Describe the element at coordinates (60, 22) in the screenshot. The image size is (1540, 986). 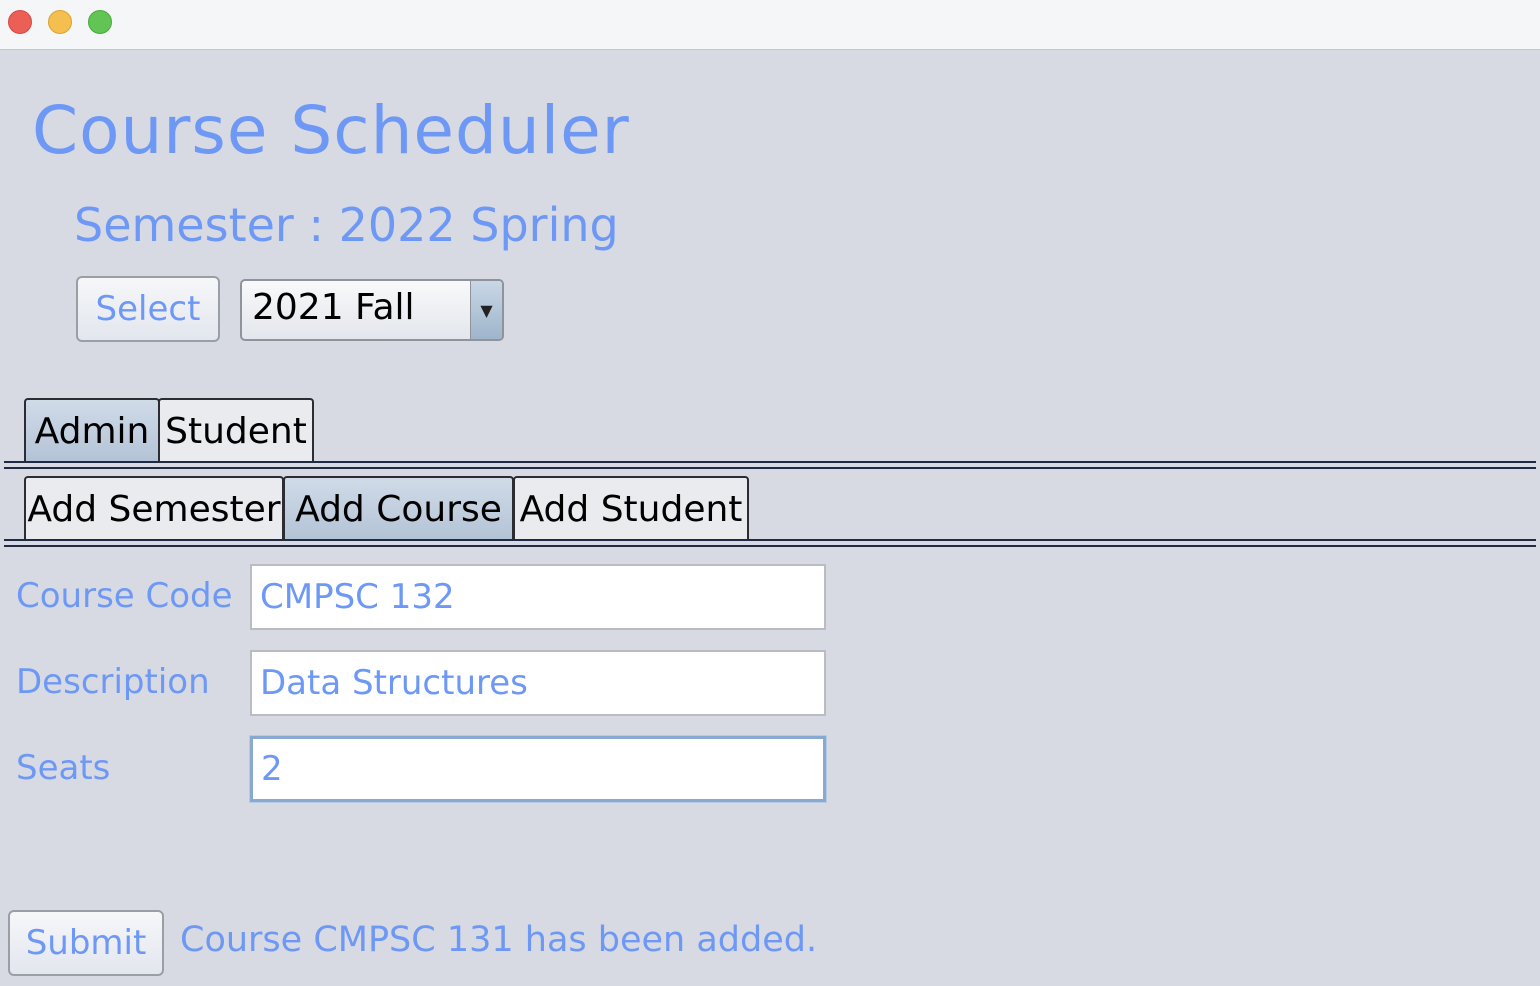
I see `minimize-window-icon` at that location.